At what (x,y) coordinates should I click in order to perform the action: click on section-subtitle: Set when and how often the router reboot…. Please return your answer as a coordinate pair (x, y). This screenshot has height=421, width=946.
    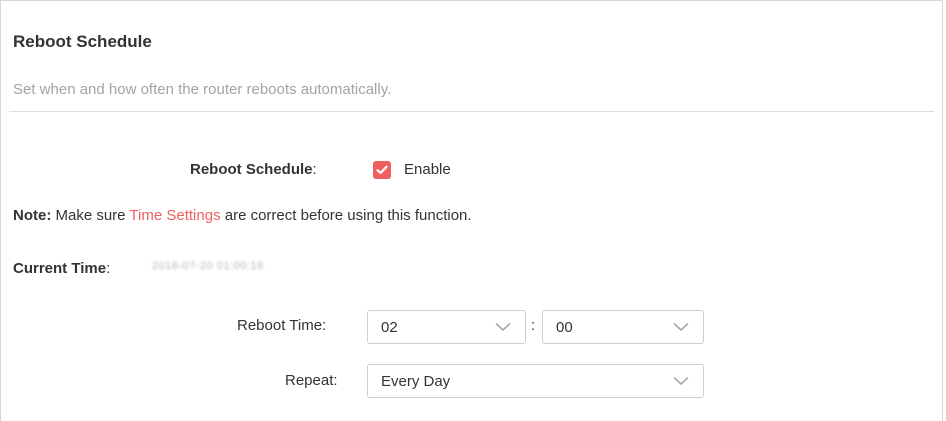
    Looking at the image, I should click on (202, 89).